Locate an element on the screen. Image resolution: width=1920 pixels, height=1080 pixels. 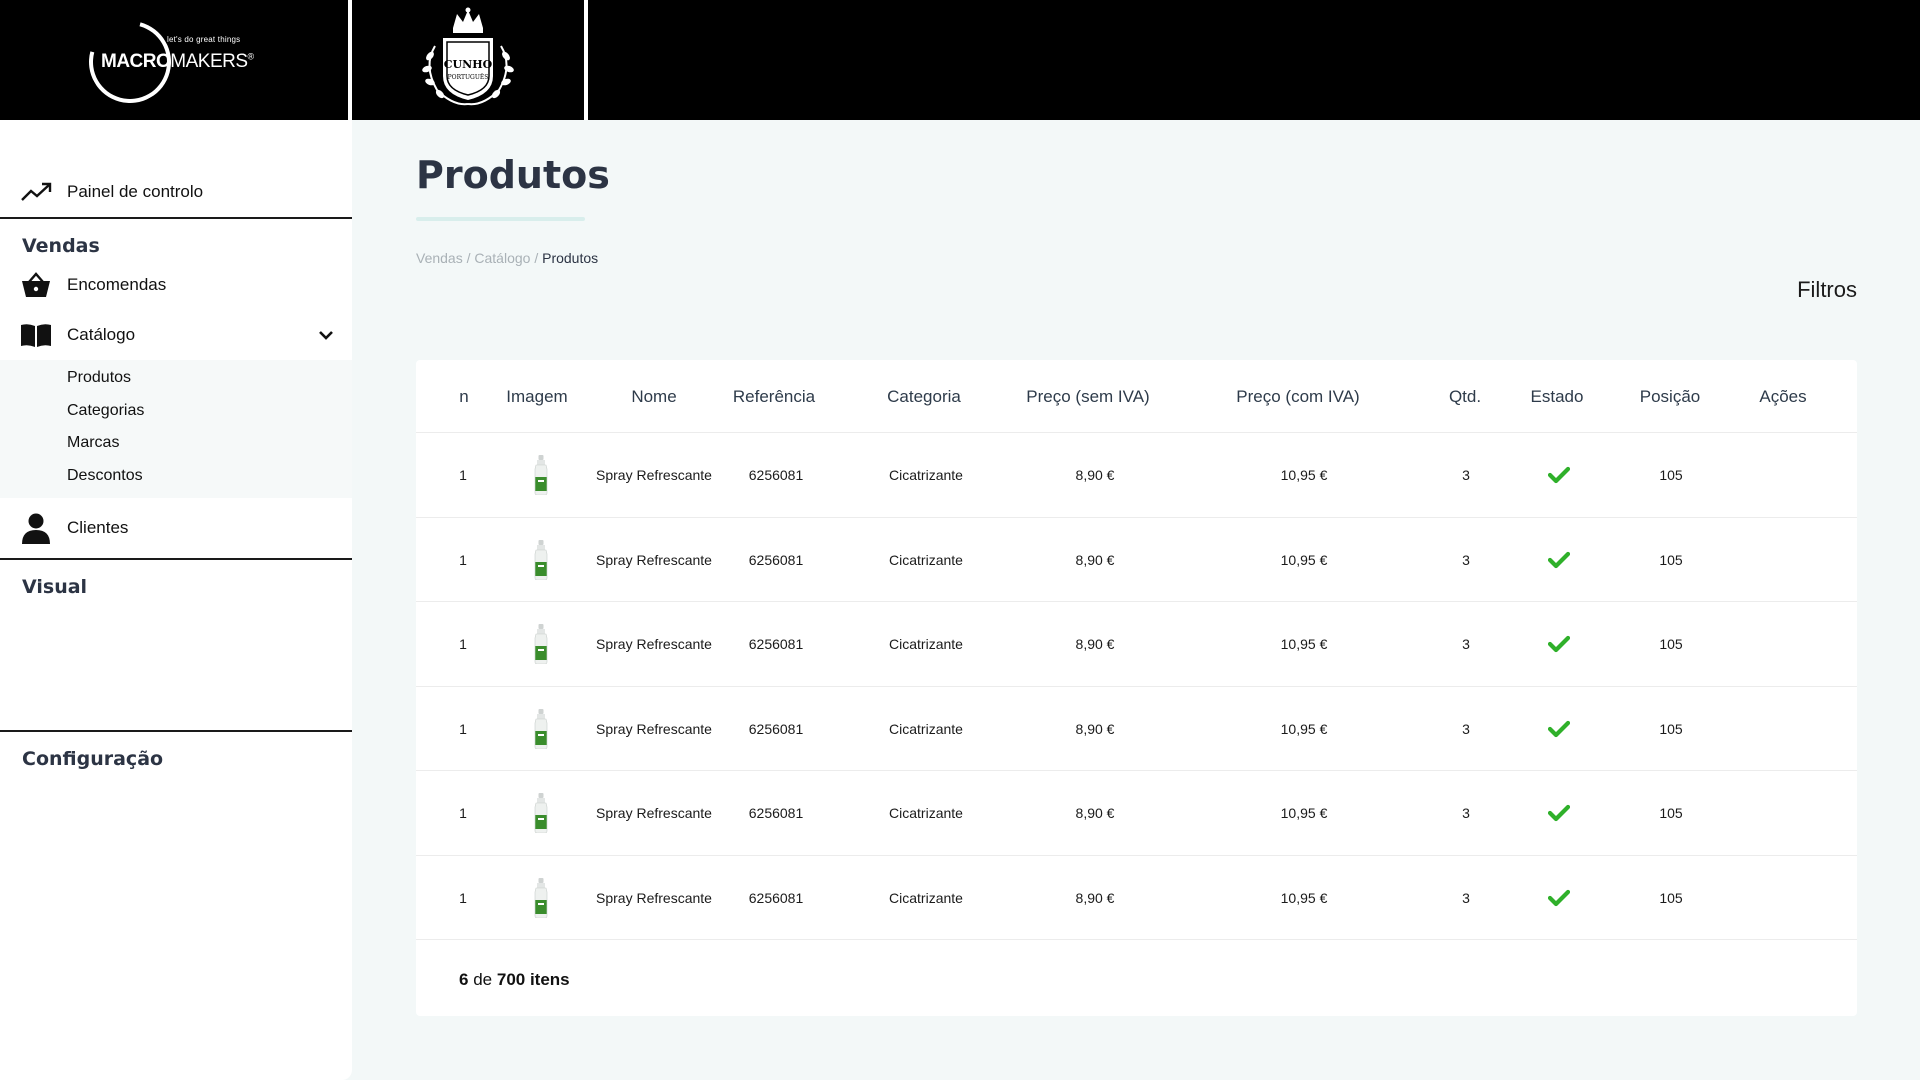
sidebar-item-label: Catálogo is located at coordinates (101, 334).